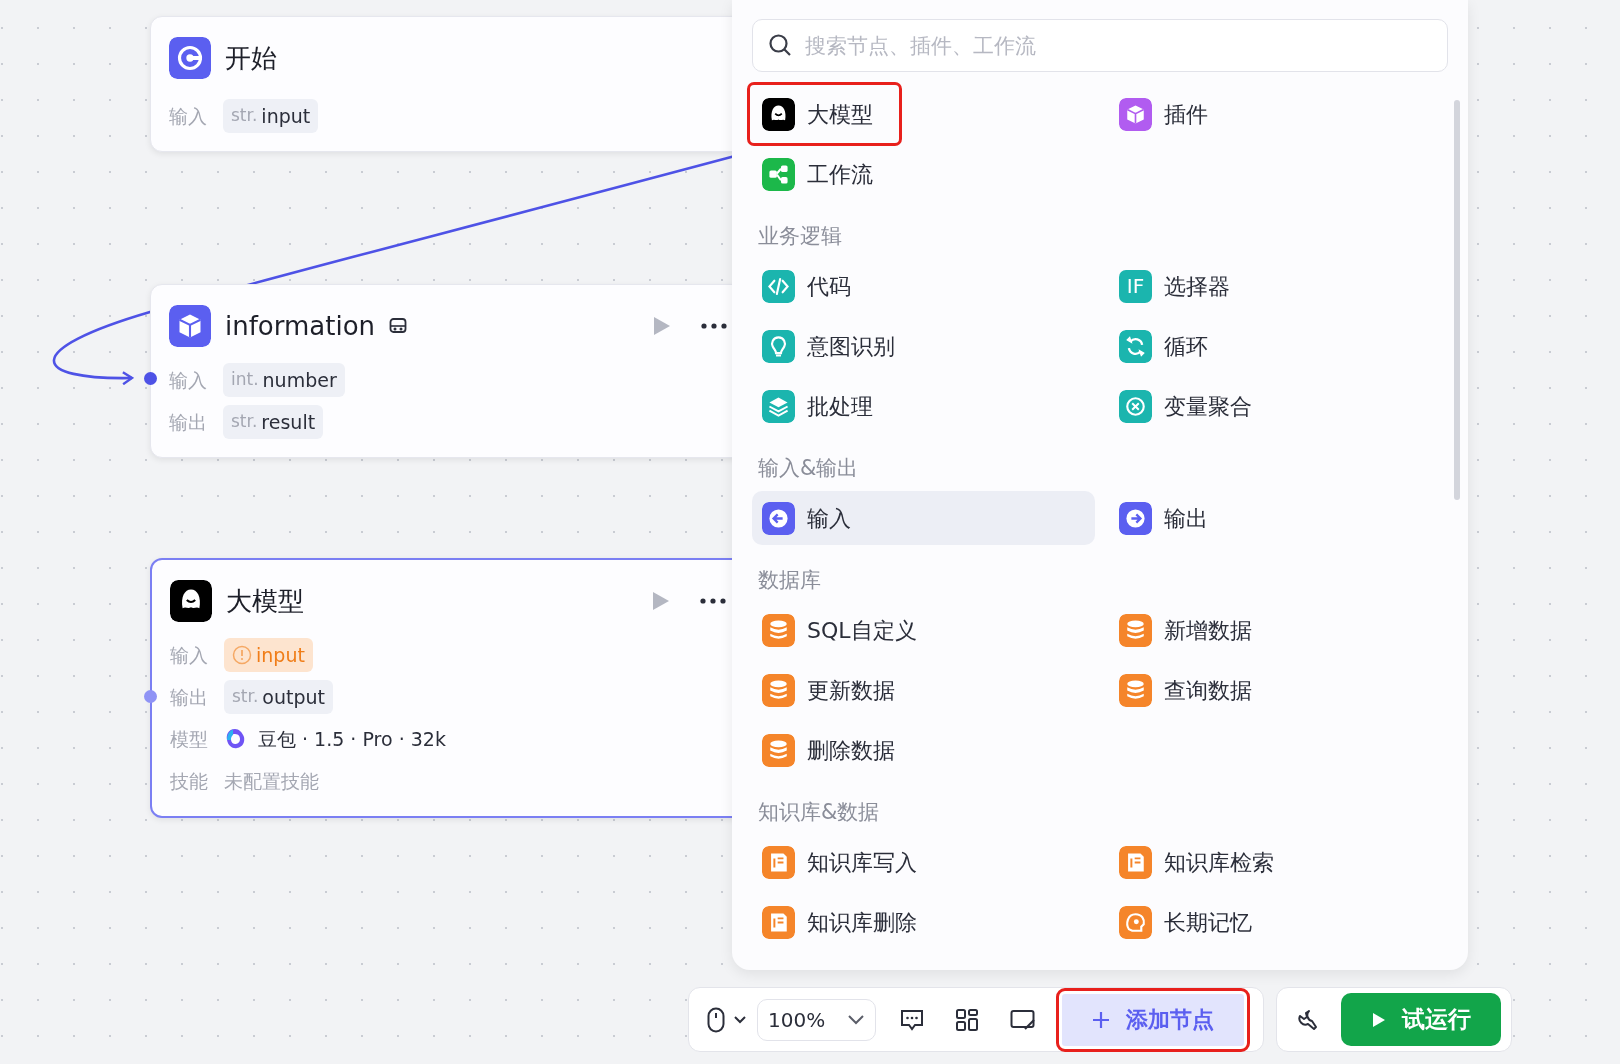 Image resolution: width=1620 pixels, height=1064 pixels. Describe the element at coordinates (839, 862) in the screenshot. I see `menu-item: 知识库写入` at that location.